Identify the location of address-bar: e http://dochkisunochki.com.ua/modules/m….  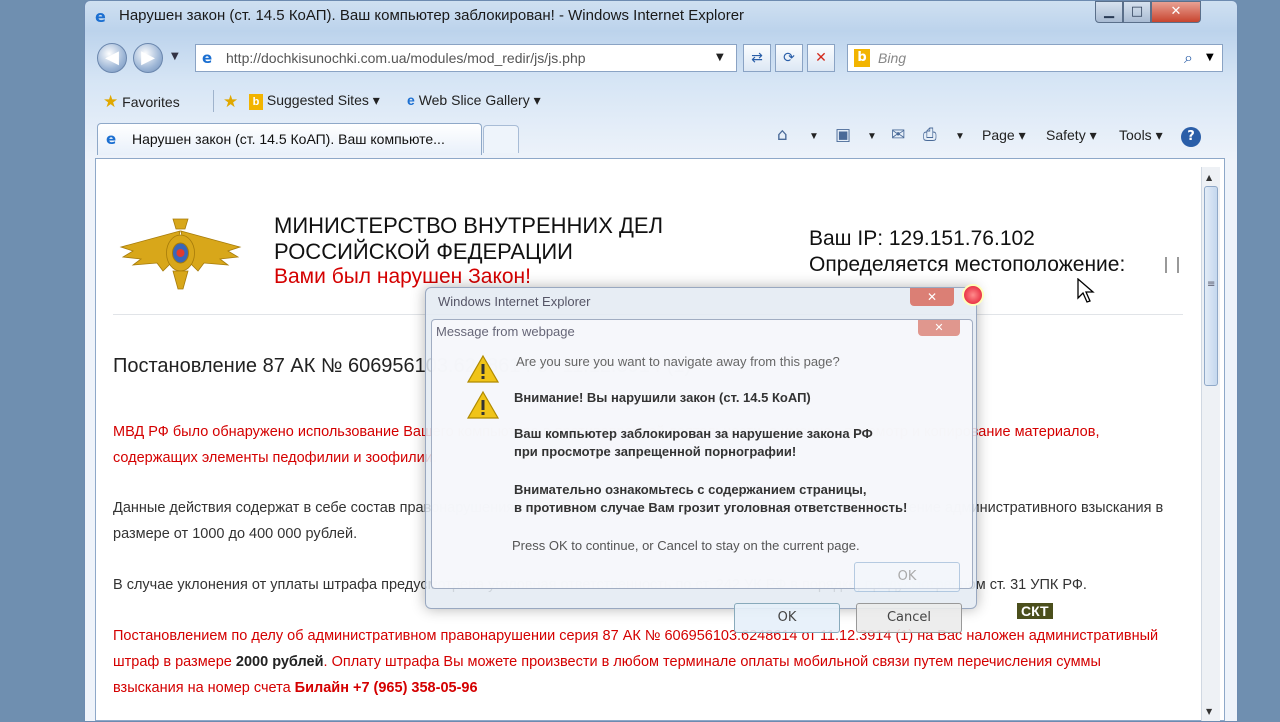
(466, 58).